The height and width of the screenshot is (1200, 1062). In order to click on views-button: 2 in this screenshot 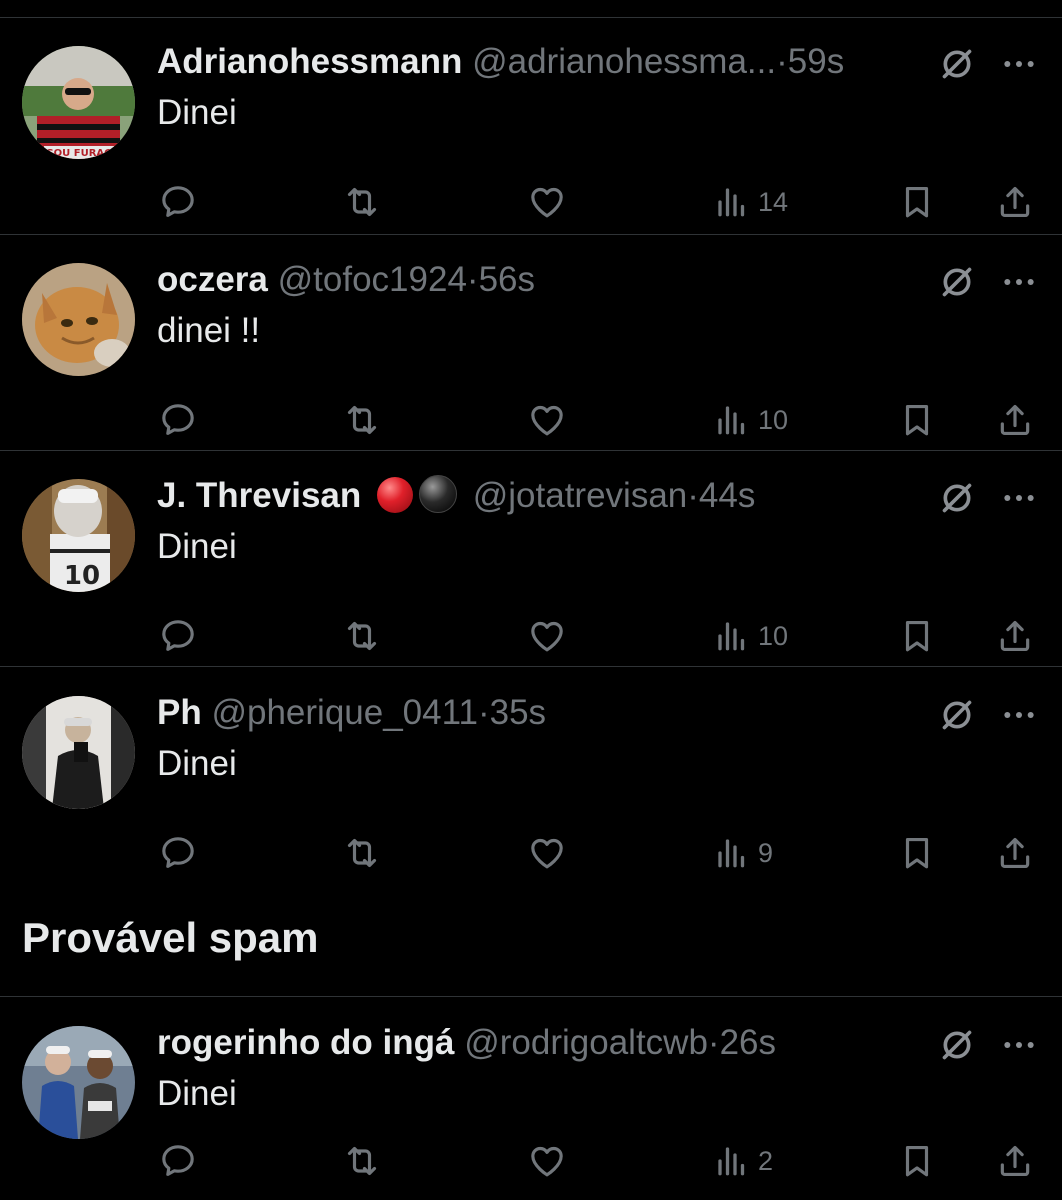, I will do `click(743, 1161)`.